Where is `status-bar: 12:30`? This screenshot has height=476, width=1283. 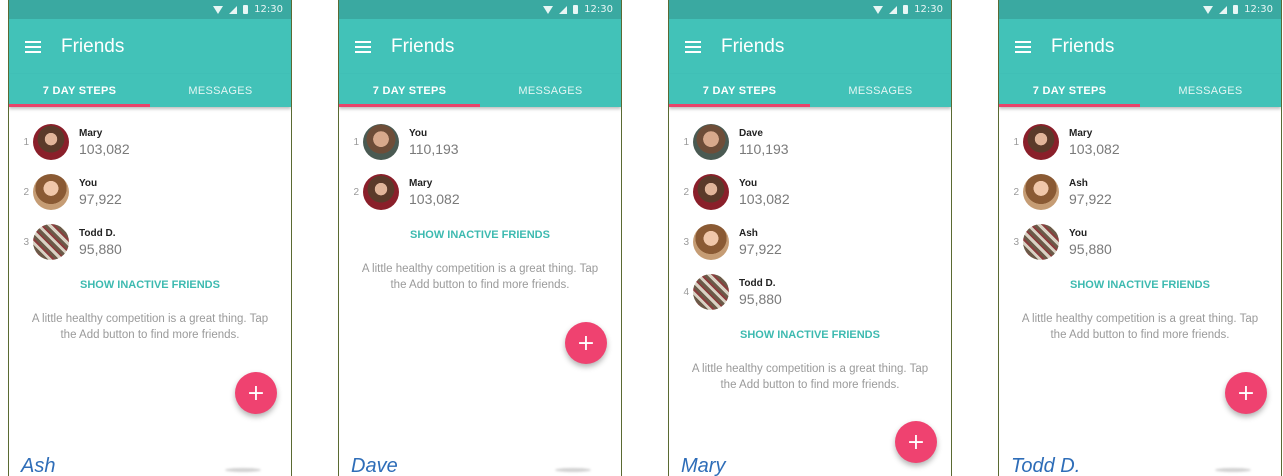
status-bar: 12:30 is located at coordinates (1140, 9).